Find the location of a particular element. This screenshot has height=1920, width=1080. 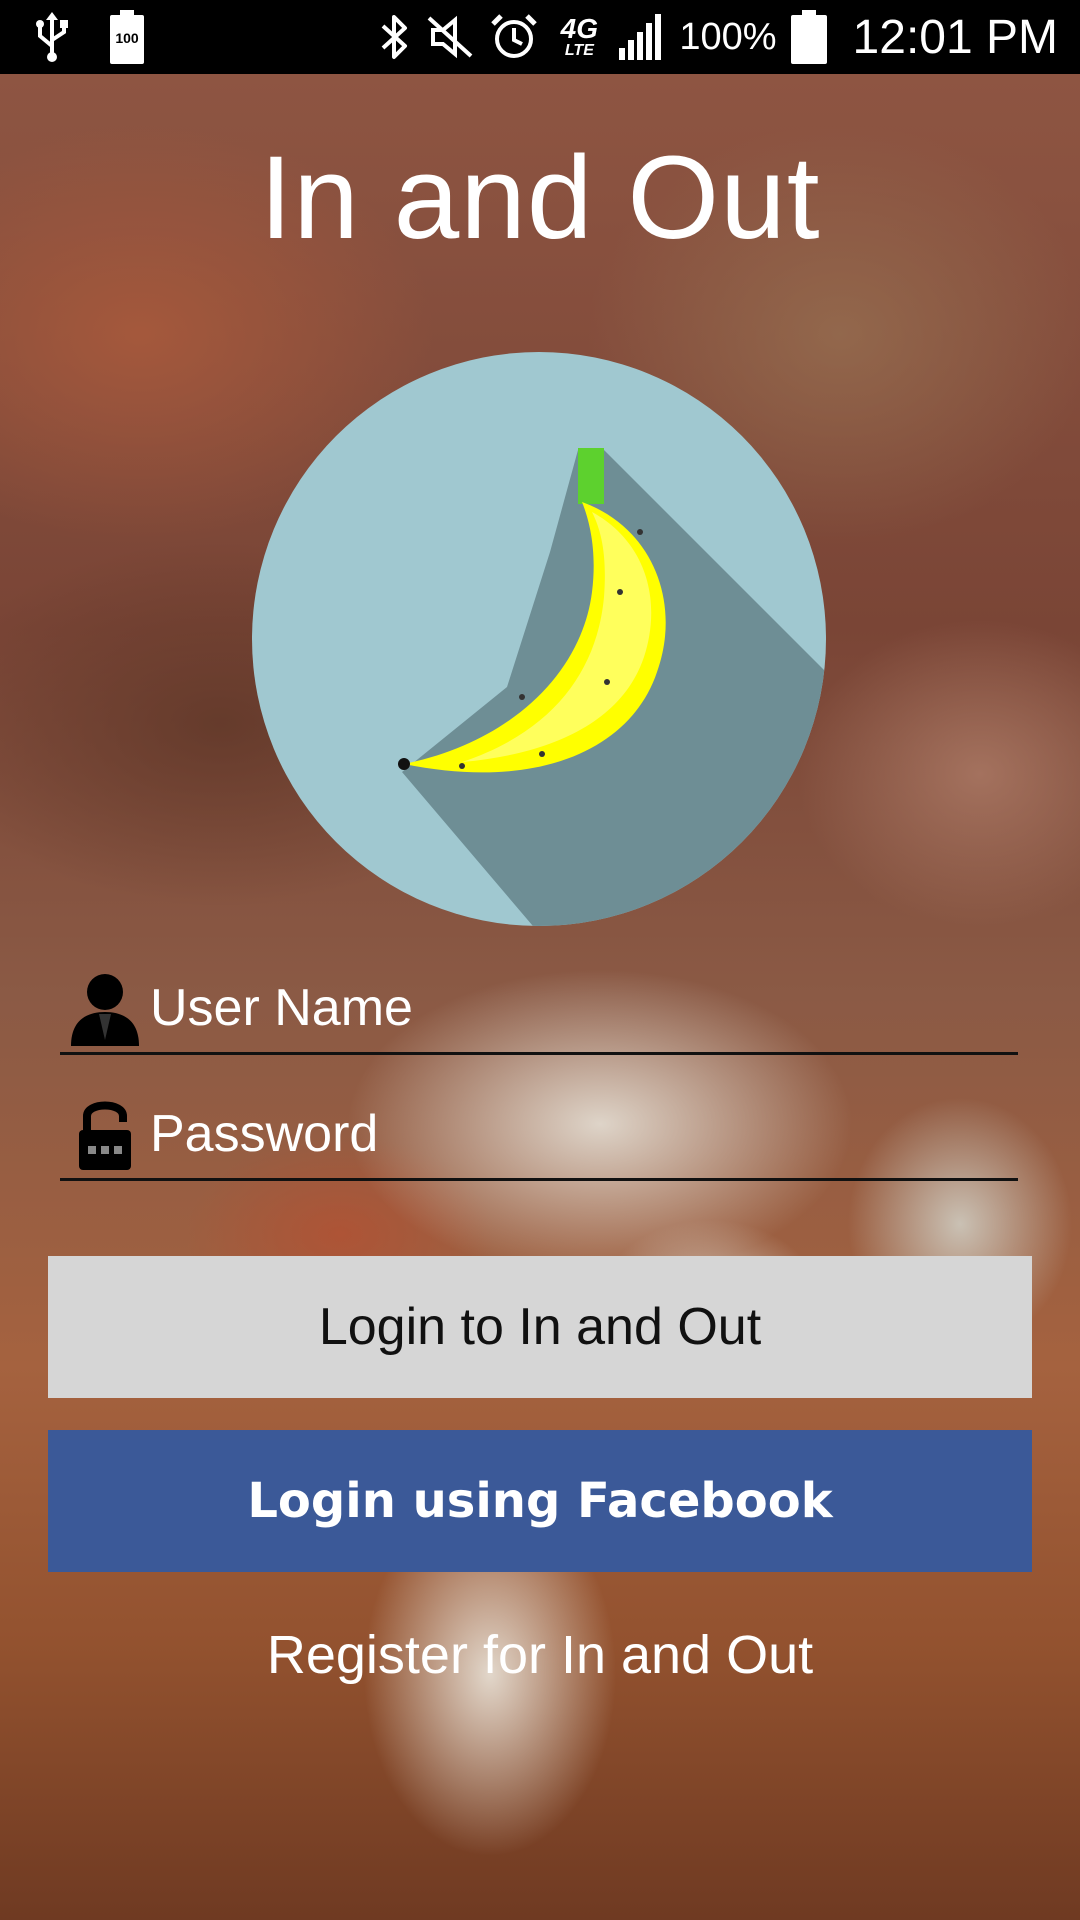

bluetooth-icon is located at coordinates (394, 37).